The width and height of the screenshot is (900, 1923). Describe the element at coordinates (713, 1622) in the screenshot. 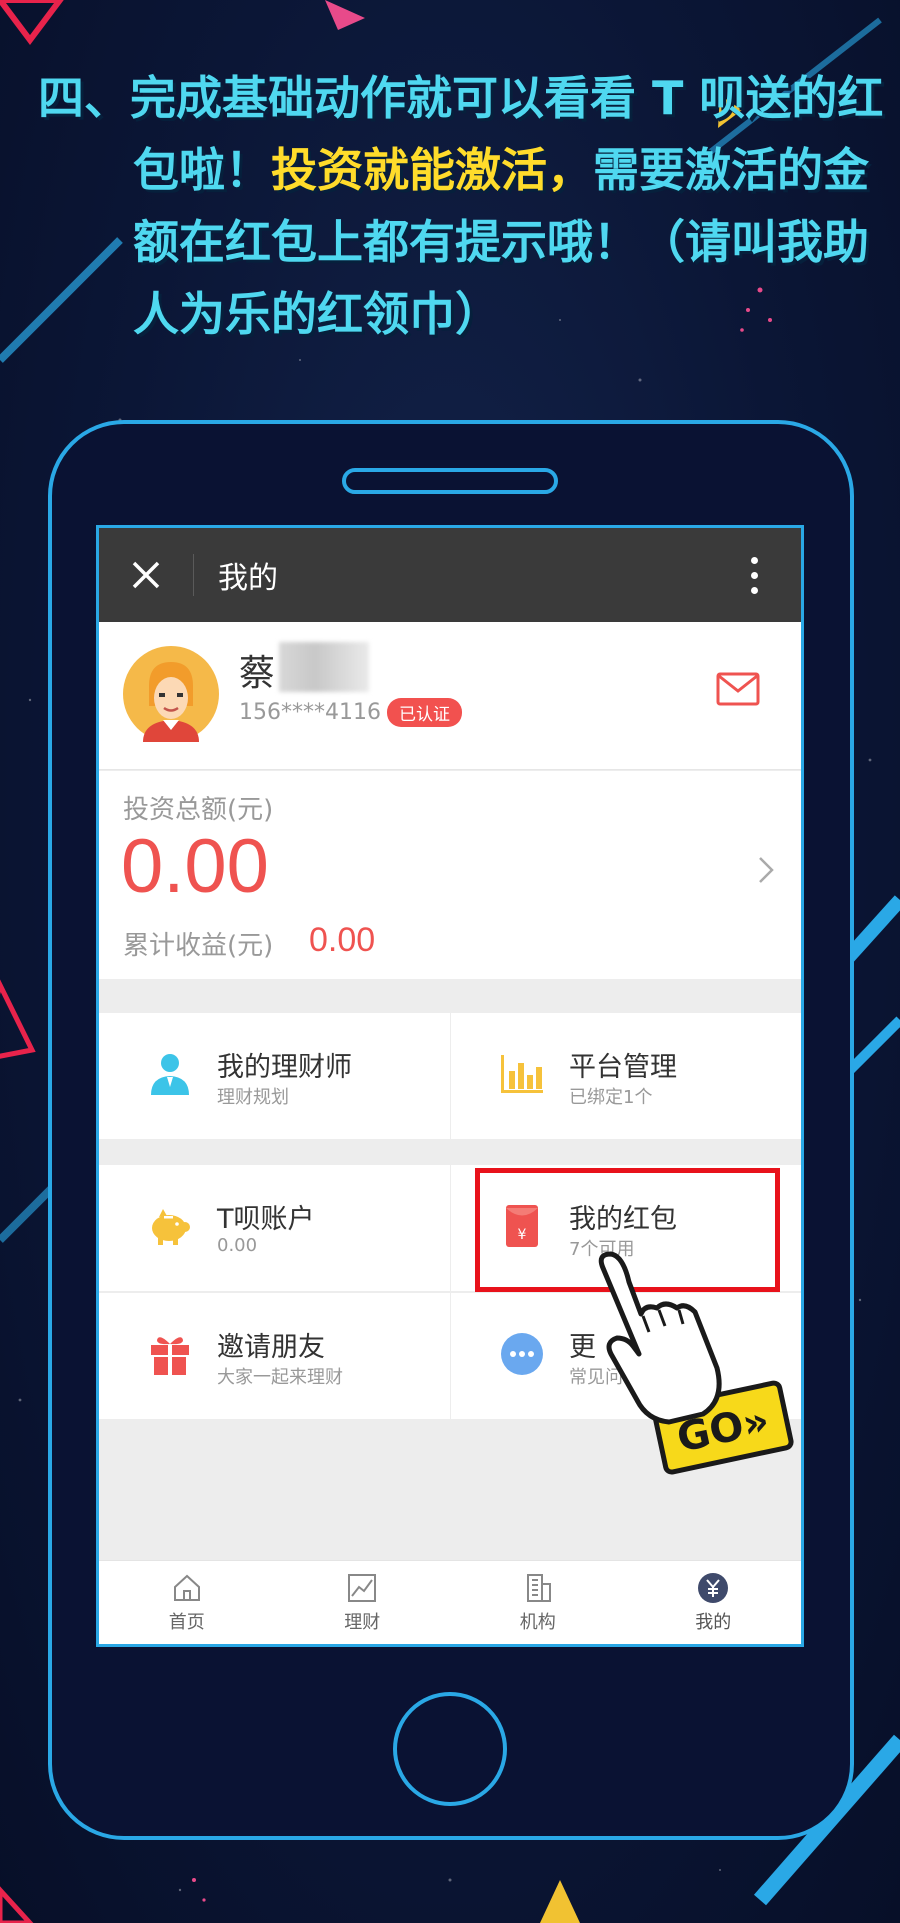

I see `tab-label: 我的` at that location.